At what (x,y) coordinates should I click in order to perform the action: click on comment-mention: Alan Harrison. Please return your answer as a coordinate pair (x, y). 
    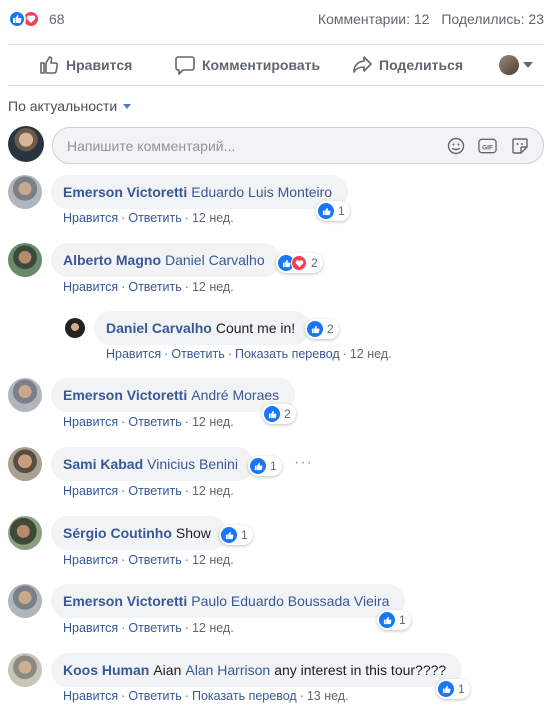
    Looking at the image, I should click on (227, 670).